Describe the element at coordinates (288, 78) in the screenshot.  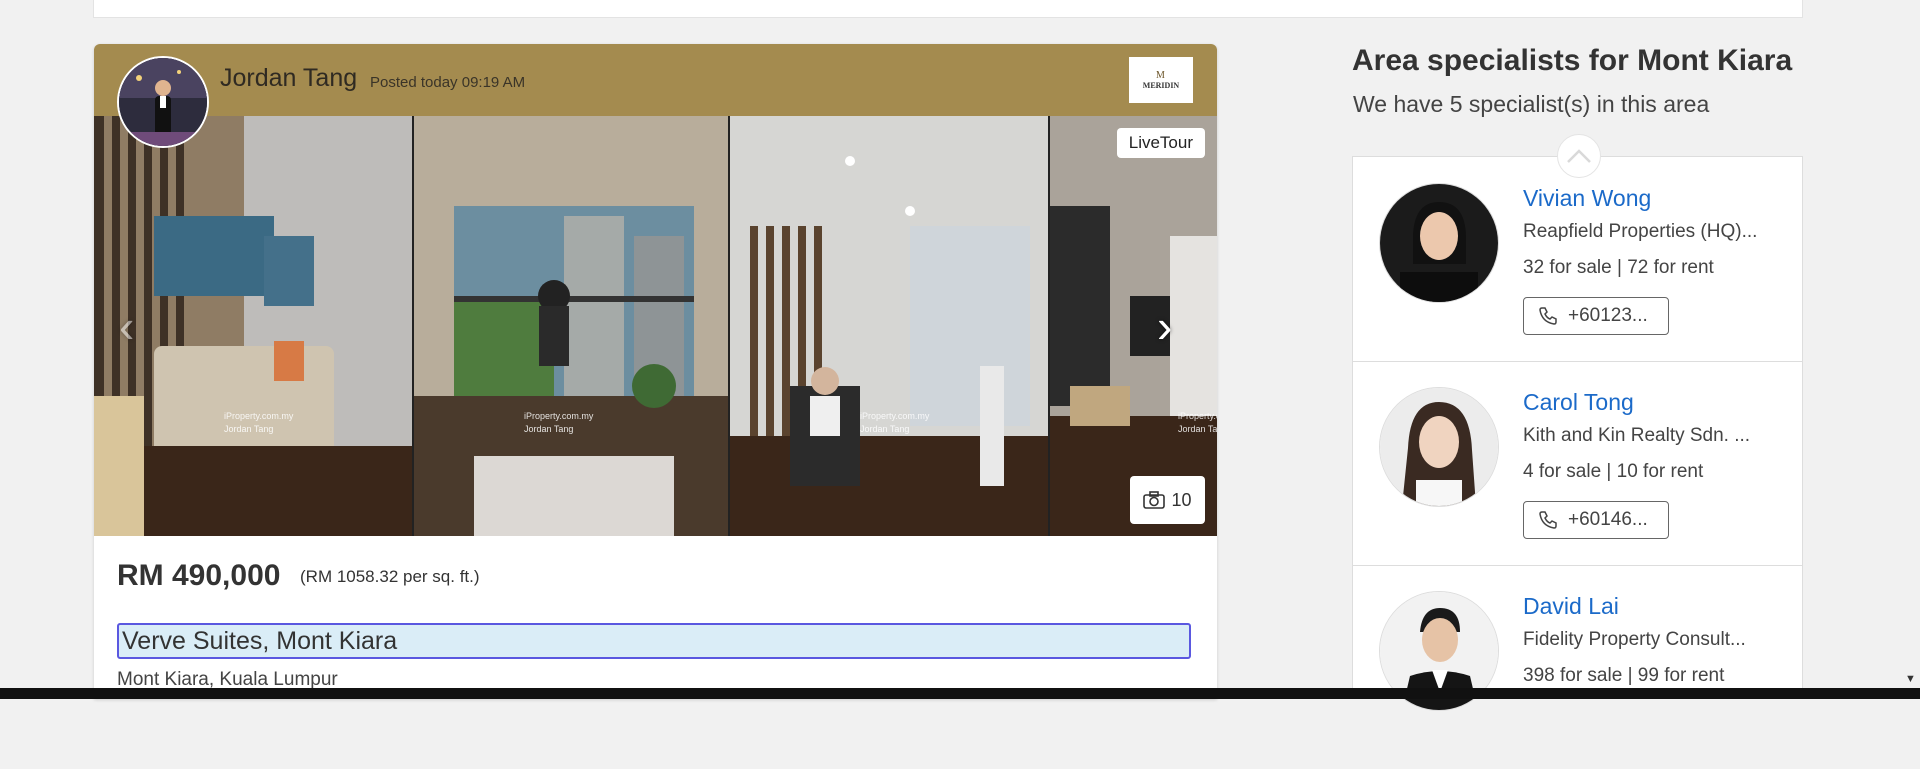
I see `agent-name: Jordan Tang` at that location.